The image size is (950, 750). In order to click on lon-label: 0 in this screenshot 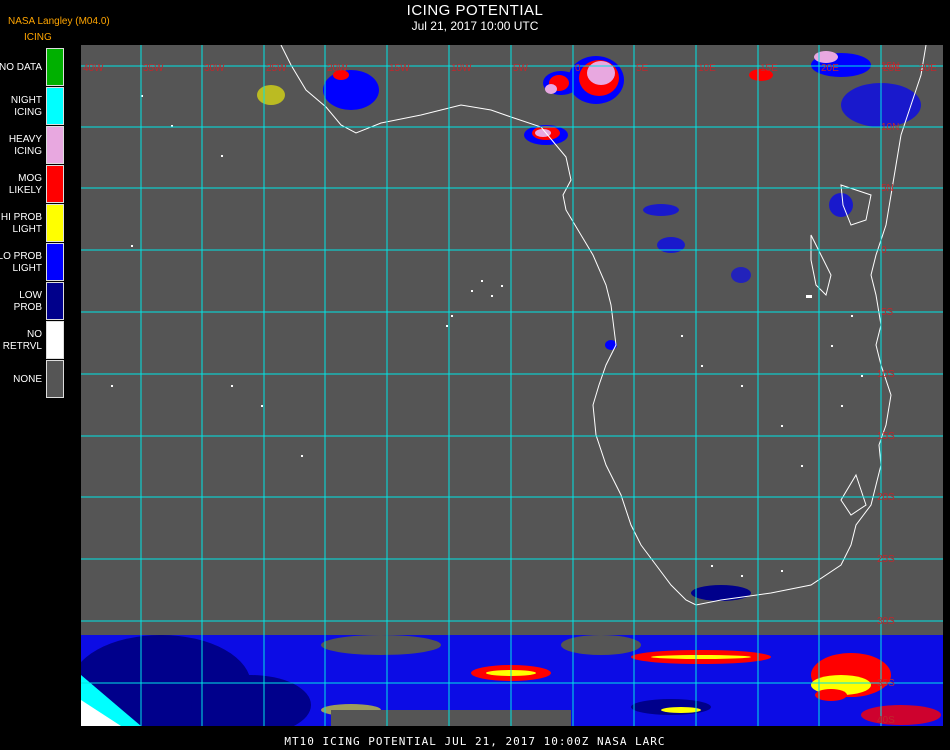, I will do `click(578, 68)`.